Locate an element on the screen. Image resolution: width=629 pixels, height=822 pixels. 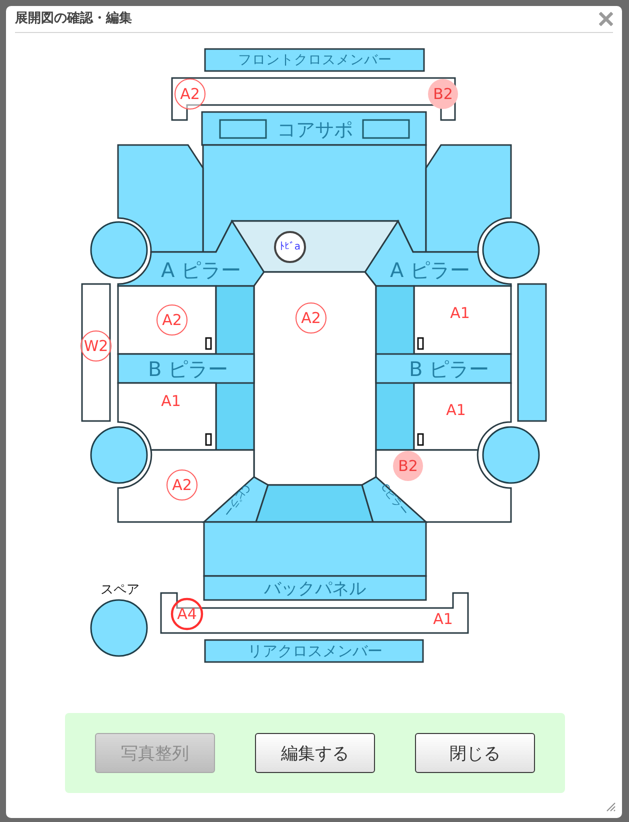
resize-grip-icon is located at coordinates (611, 807).